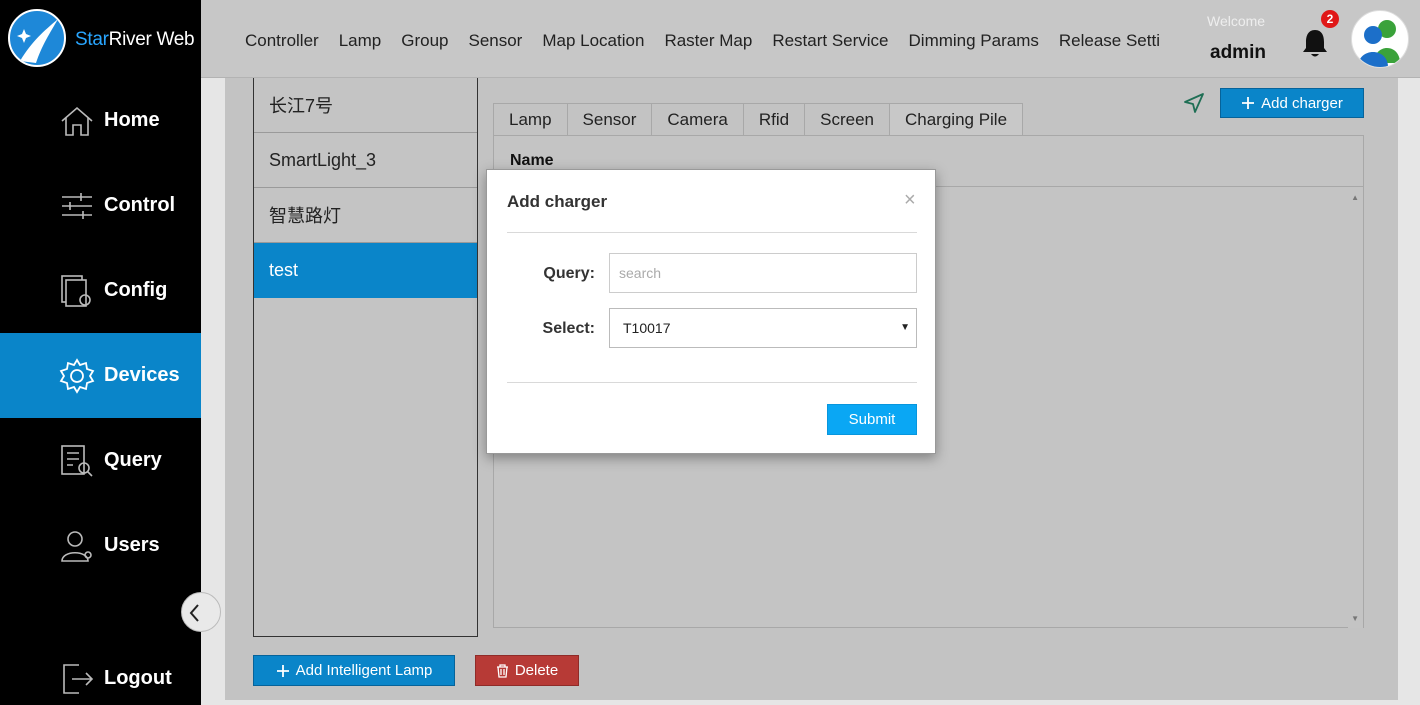 The image size is (1420, 705). What do you see at coordinates (502, 670) in the screenshot?
I see `trash-icon` at bounding box center [502, 670].